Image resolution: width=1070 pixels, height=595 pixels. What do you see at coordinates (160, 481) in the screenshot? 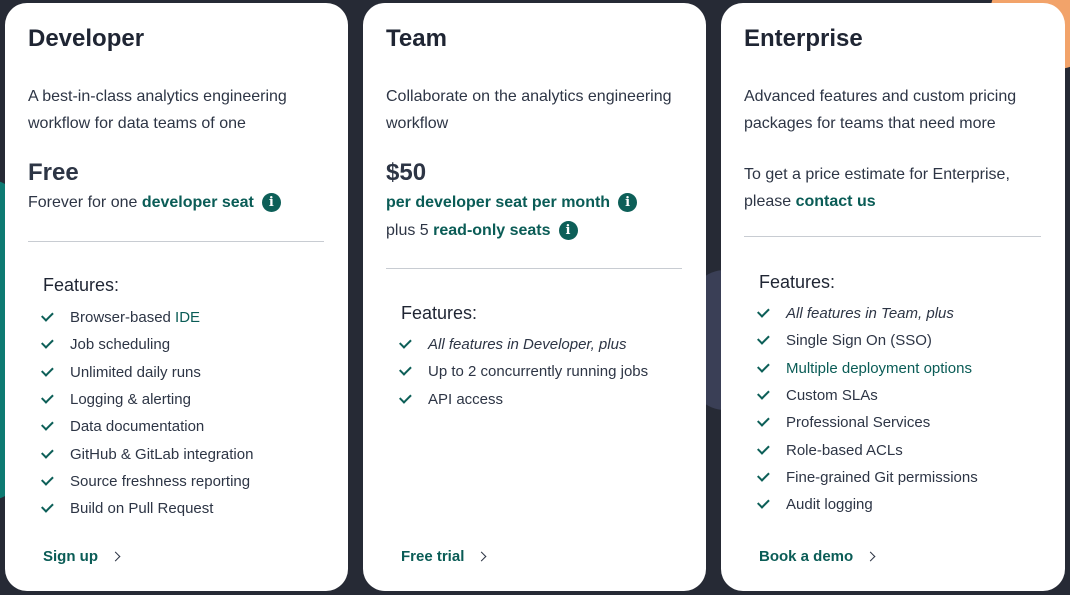
I see `feature-text: Source freshness reporting` at bounding box center [160, 481].